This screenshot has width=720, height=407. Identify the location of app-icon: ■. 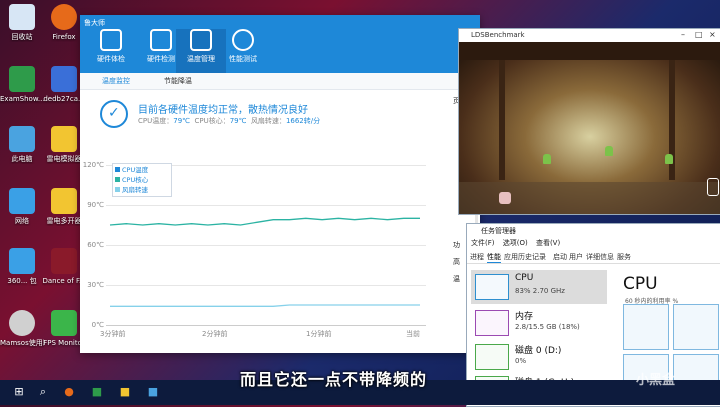
(97, 392).